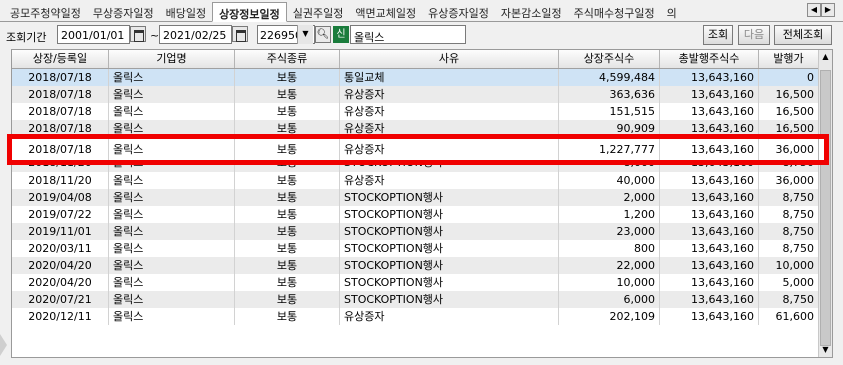 Image resolution: width=843 pixels, height=365 pixels. What do you see at coordinates (458, 11) in the screenshot?
I see `tab-rights-issue: 유상증자일정` at bounding box center [458, 11].